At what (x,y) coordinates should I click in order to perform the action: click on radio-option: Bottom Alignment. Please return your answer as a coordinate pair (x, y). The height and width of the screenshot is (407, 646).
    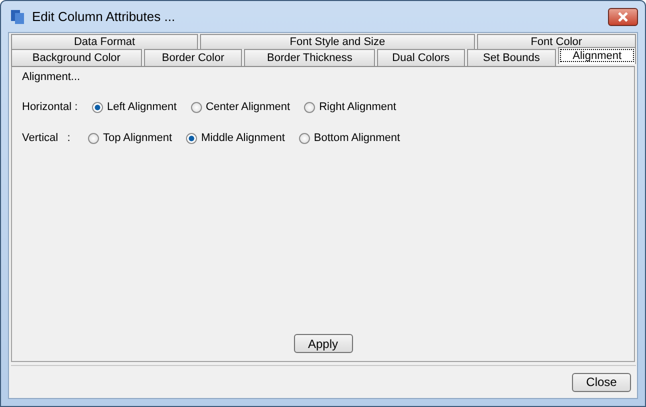
    Looking at the image, I should click on (349, 138).